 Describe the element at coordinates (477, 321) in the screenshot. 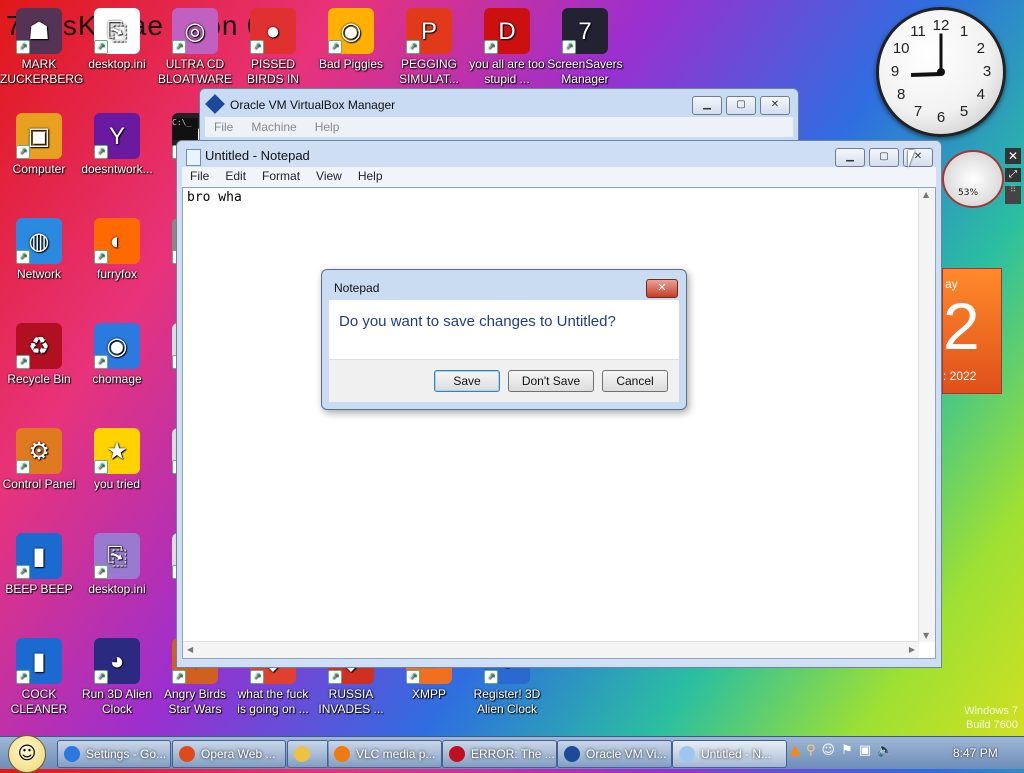

I see `dialog-message: Do you want to save changes to Untitled?` at that location.